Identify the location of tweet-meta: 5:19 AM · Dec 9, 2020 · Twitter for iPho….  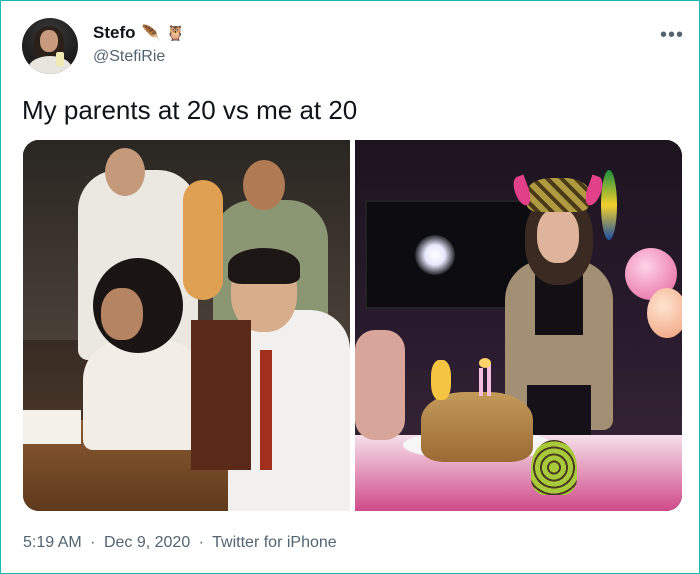
(182, 543).